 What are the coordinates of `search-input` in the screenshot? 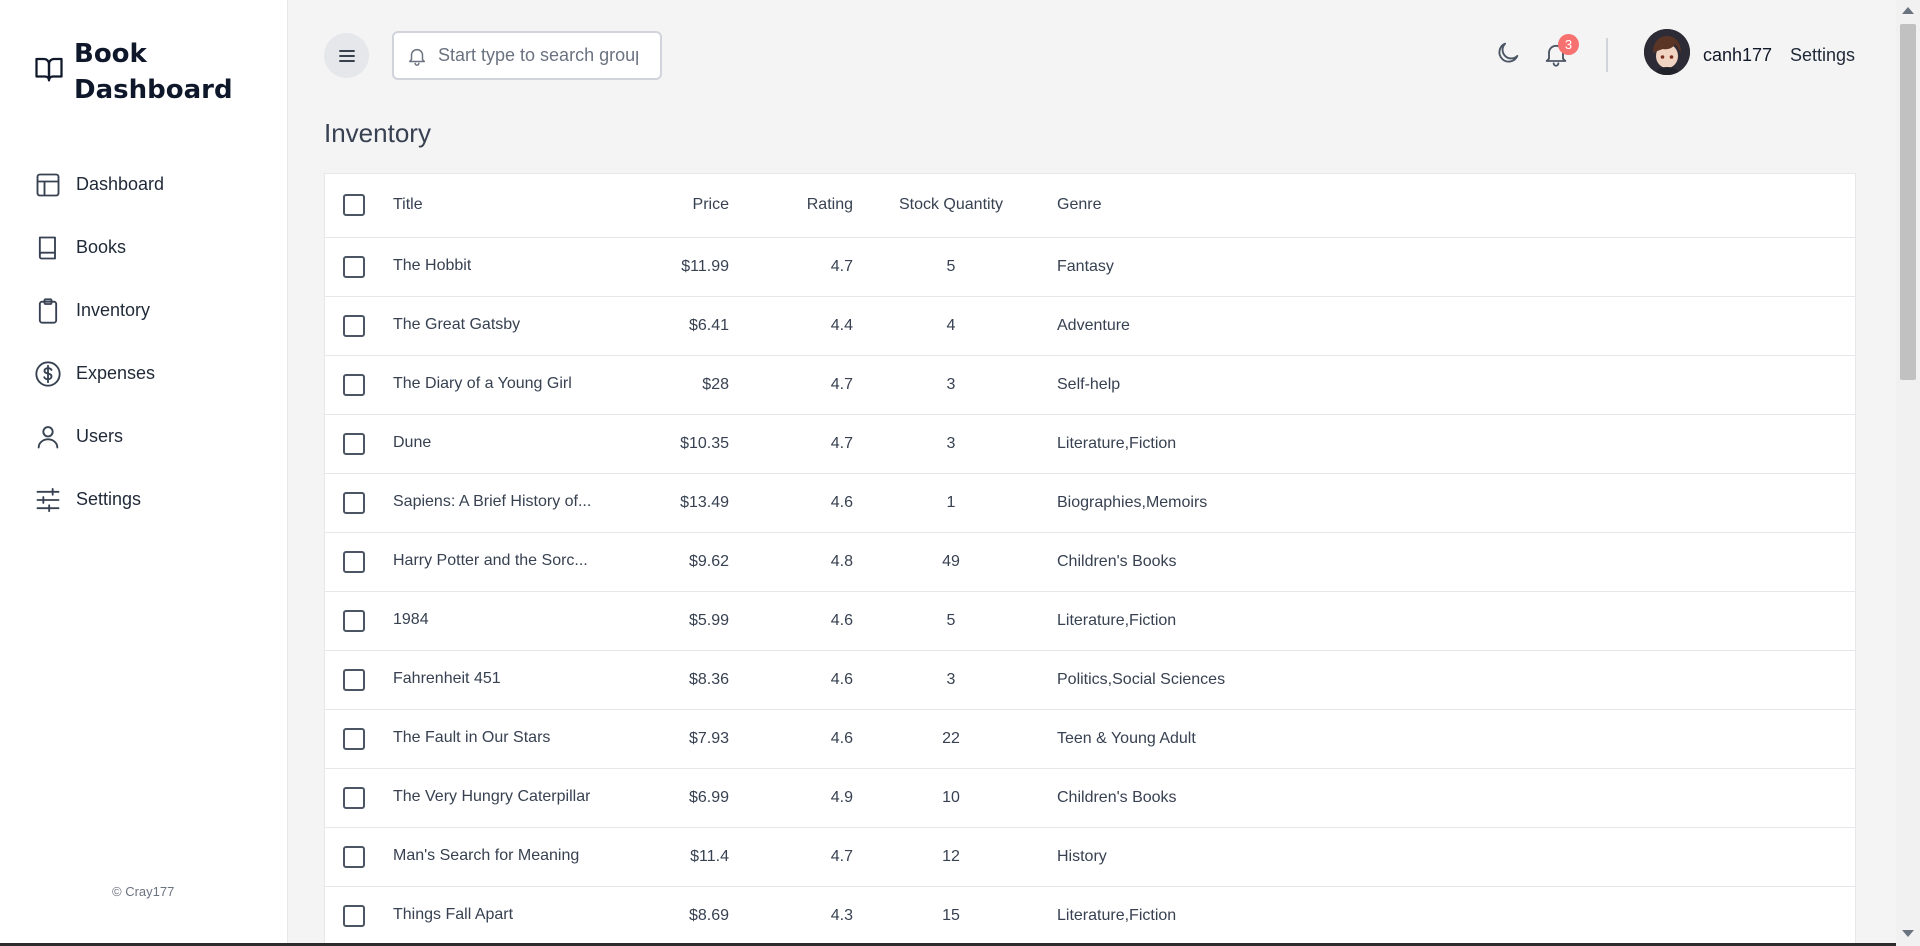 It's located at (538, 55).